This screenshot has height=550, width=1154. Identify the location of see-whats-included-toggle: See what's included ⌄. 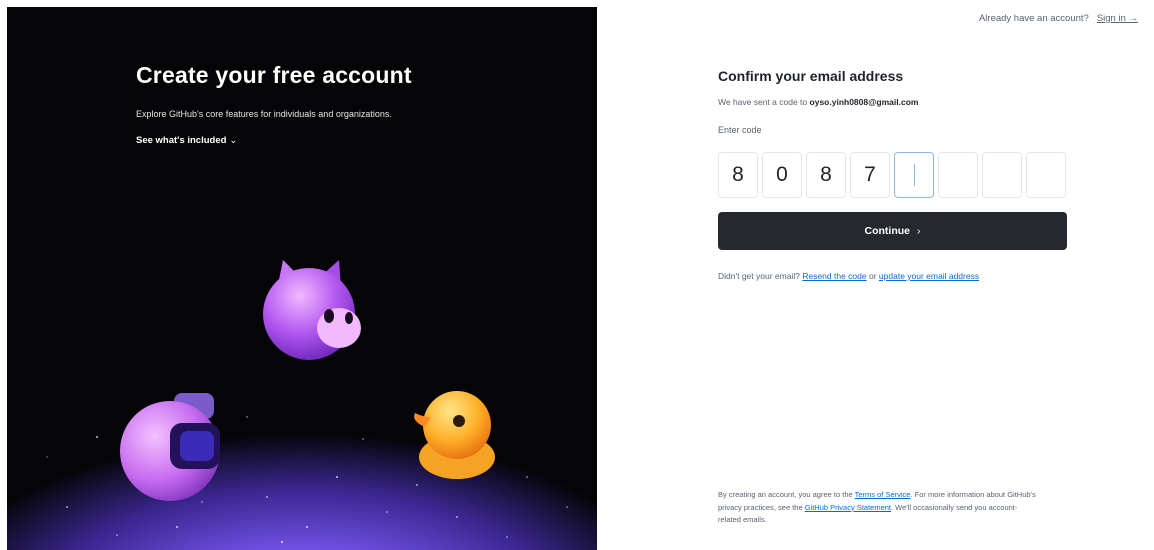
(186, 140).